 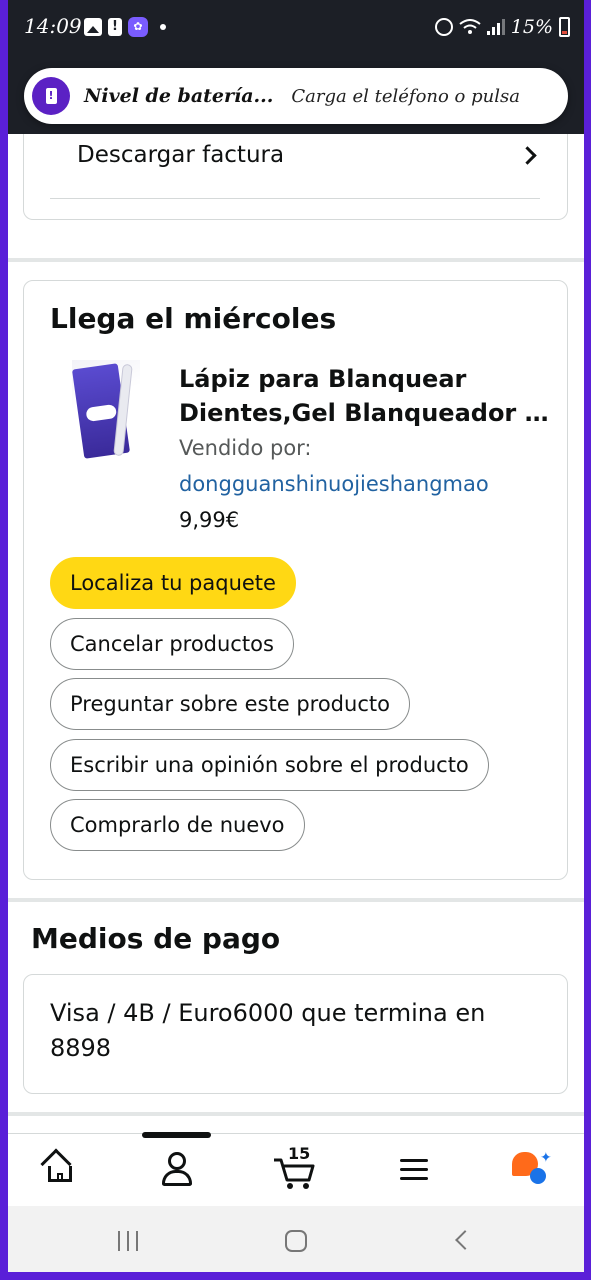 What do you see at coordinates (323, 379) in the screenshot?
I see `product-title-line1: Lápiz para Blanquear` at bounding box center [323, 379].